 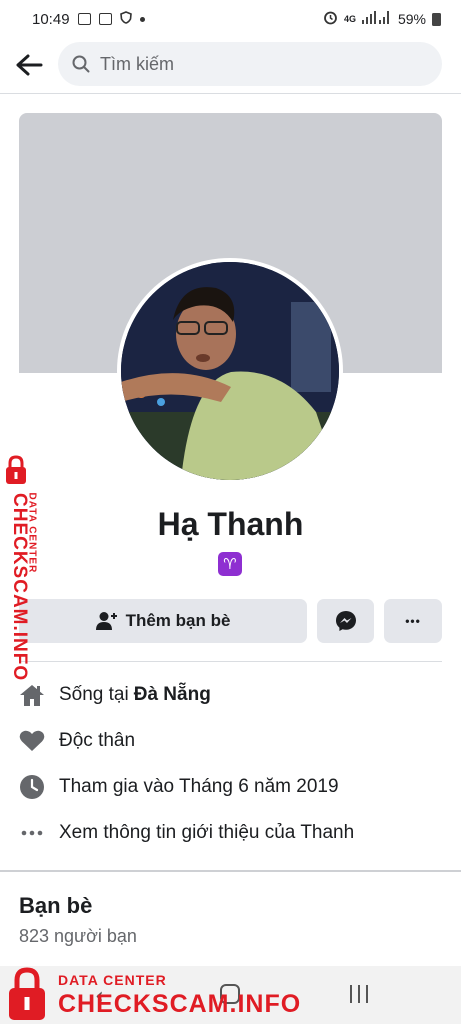 What do you see at coordinates (230, 695) in the screenshot?
I see `info-lives-in: Sống tại Đà Nẵng` at bounding box center [230, 695].